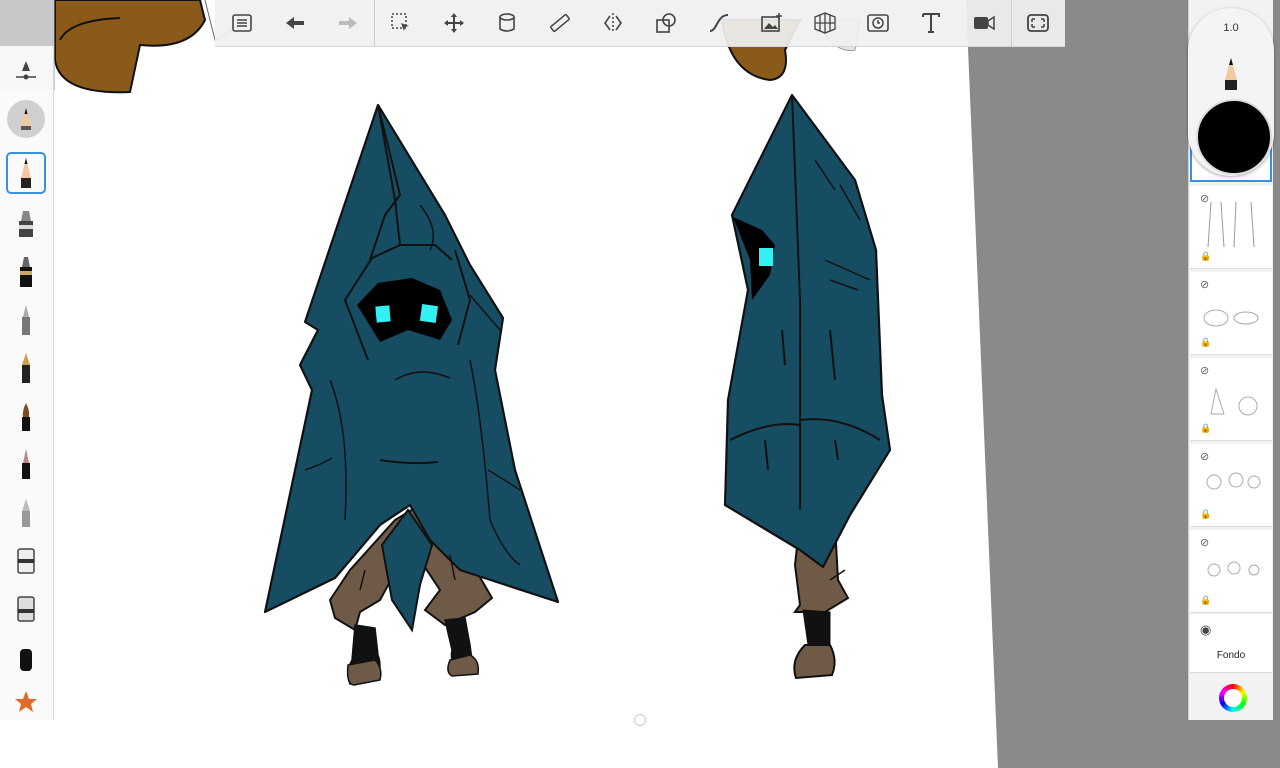  Describe the element at coordinates (766, 257) in the screenshot. I see `side-eye` at that location.